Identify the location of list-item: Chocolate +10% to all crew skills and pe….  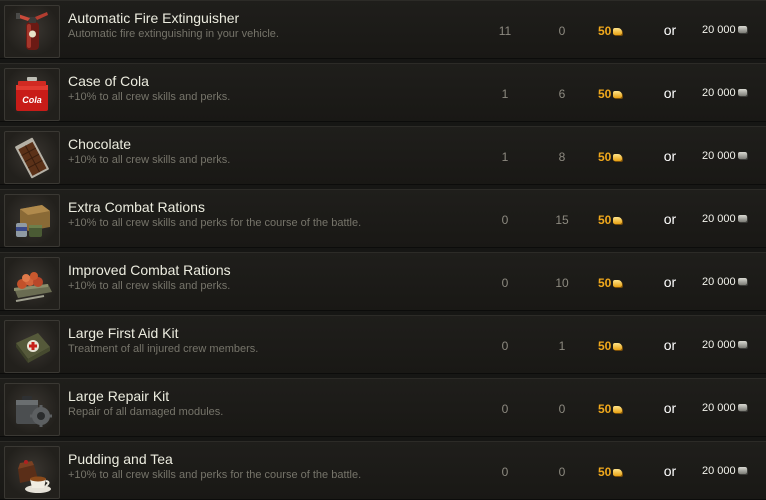
(383, 155).